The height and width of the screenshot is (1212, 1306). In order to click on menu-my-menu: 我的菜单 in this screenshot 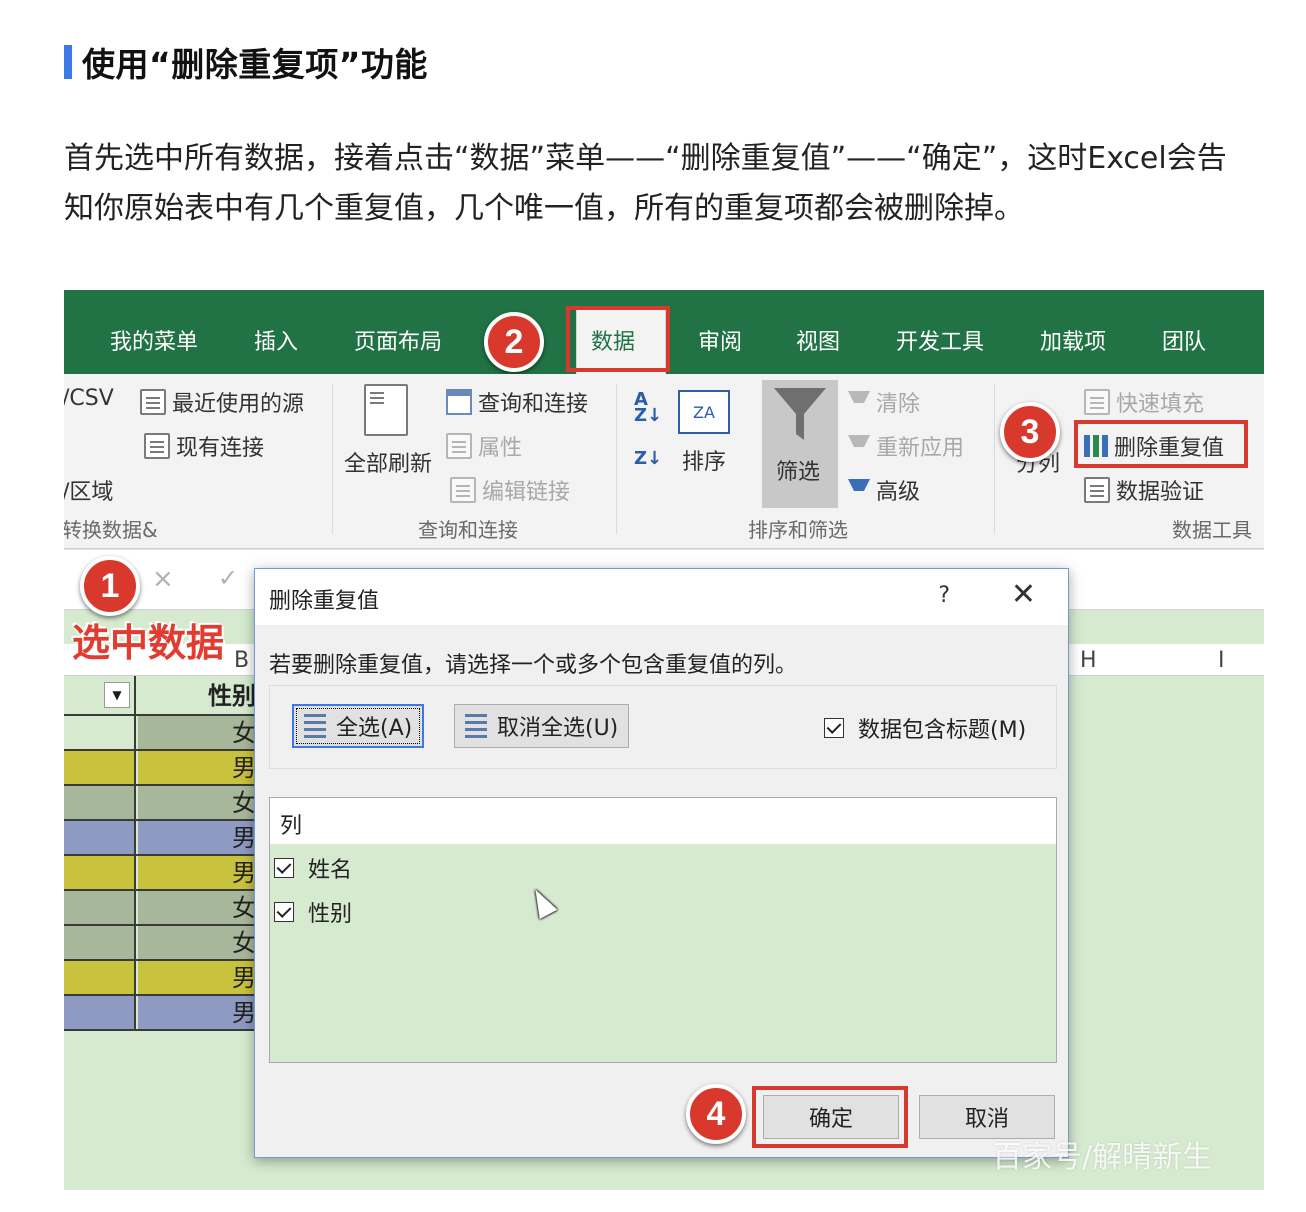, I will do `click(154, 340)`.